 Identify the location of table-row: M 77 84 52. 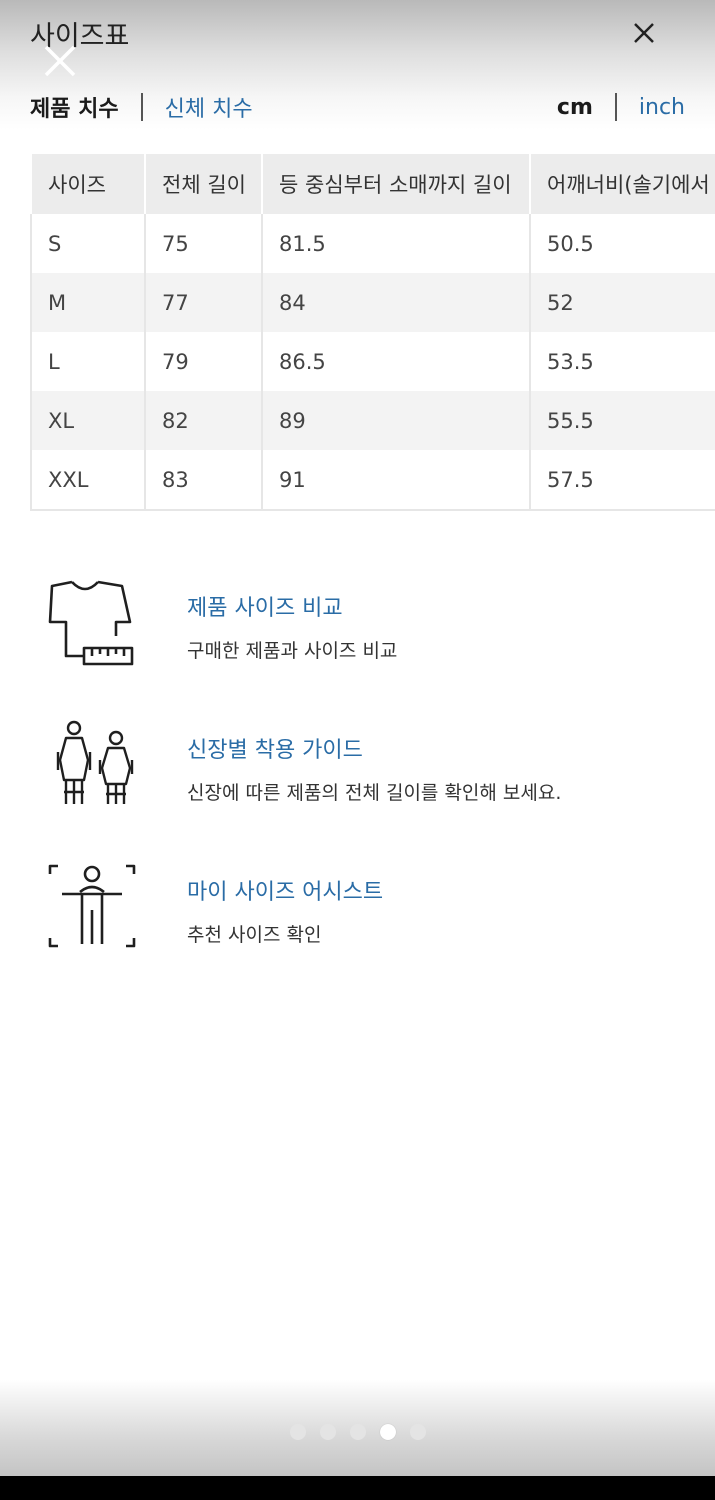
(372, 302).